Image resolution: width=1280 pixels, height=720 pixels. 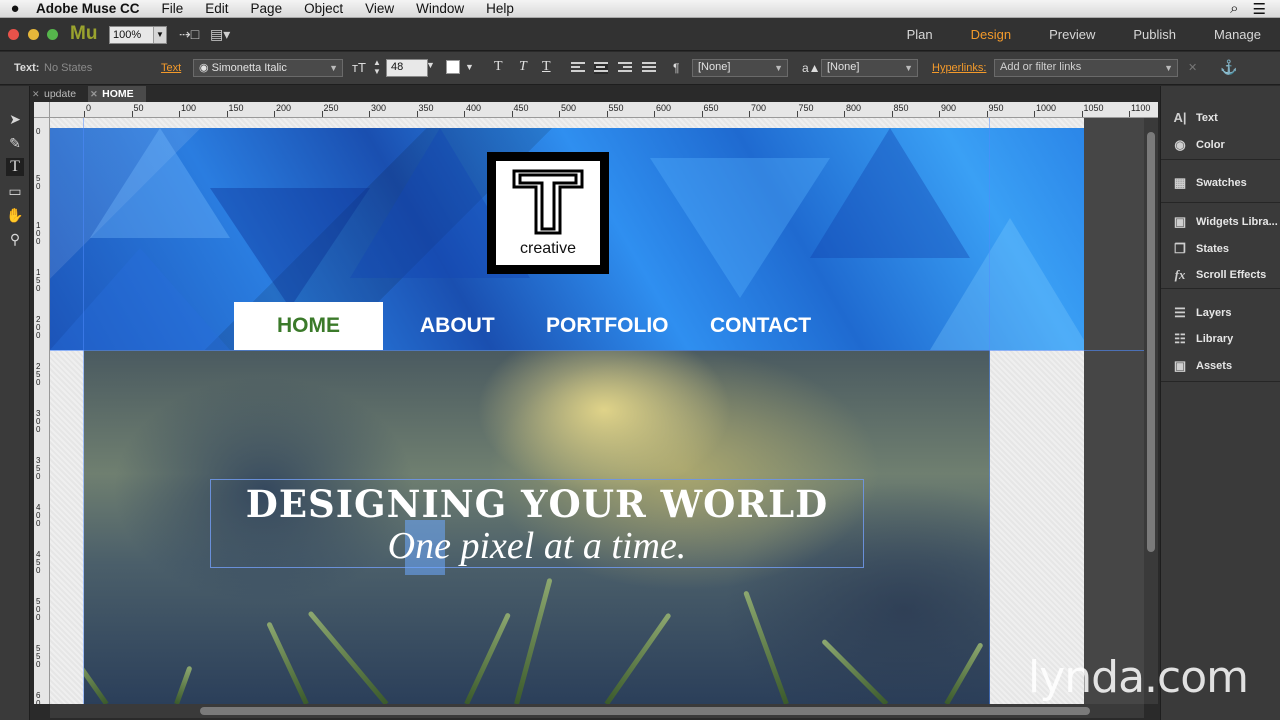 What do you see at coordinates (216, 9) in the screenshot?
I see `menu-edit: Edit` at bounding box center [216, 9].